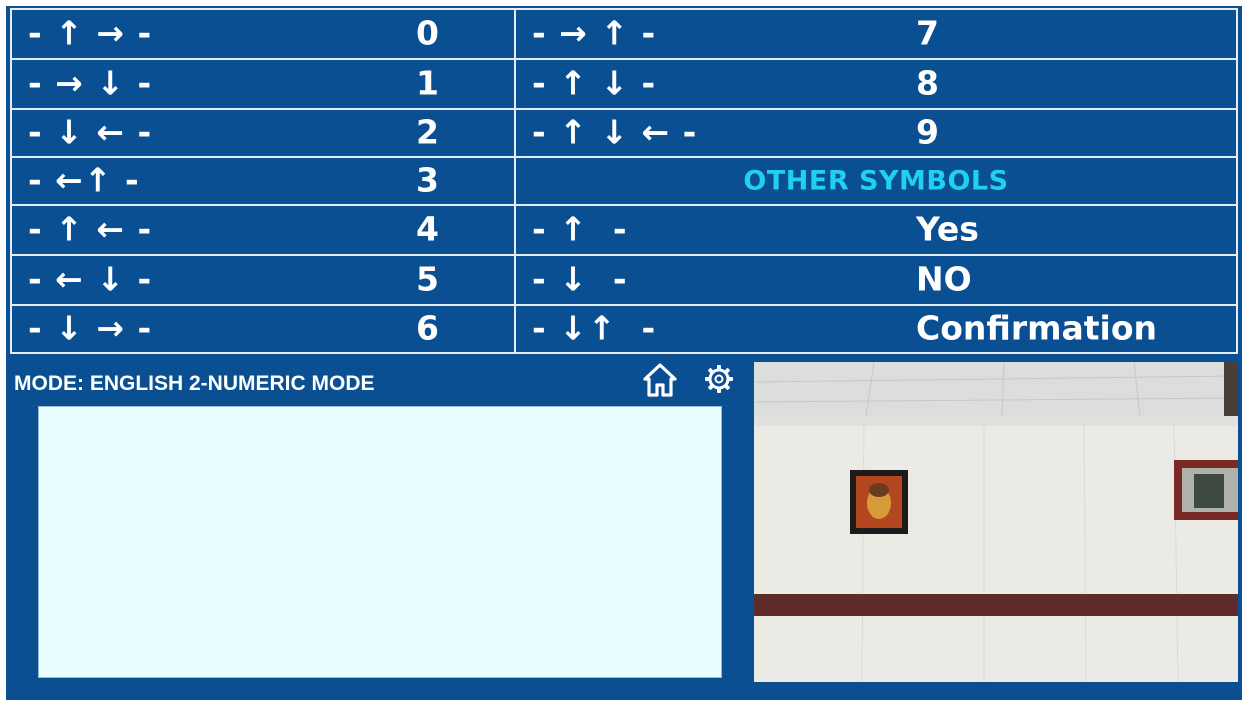  Describe the element at coordinates (876, 133) in the screenshot. I see `code-row-9: - ↑ ↓ ← - 9` at that location.